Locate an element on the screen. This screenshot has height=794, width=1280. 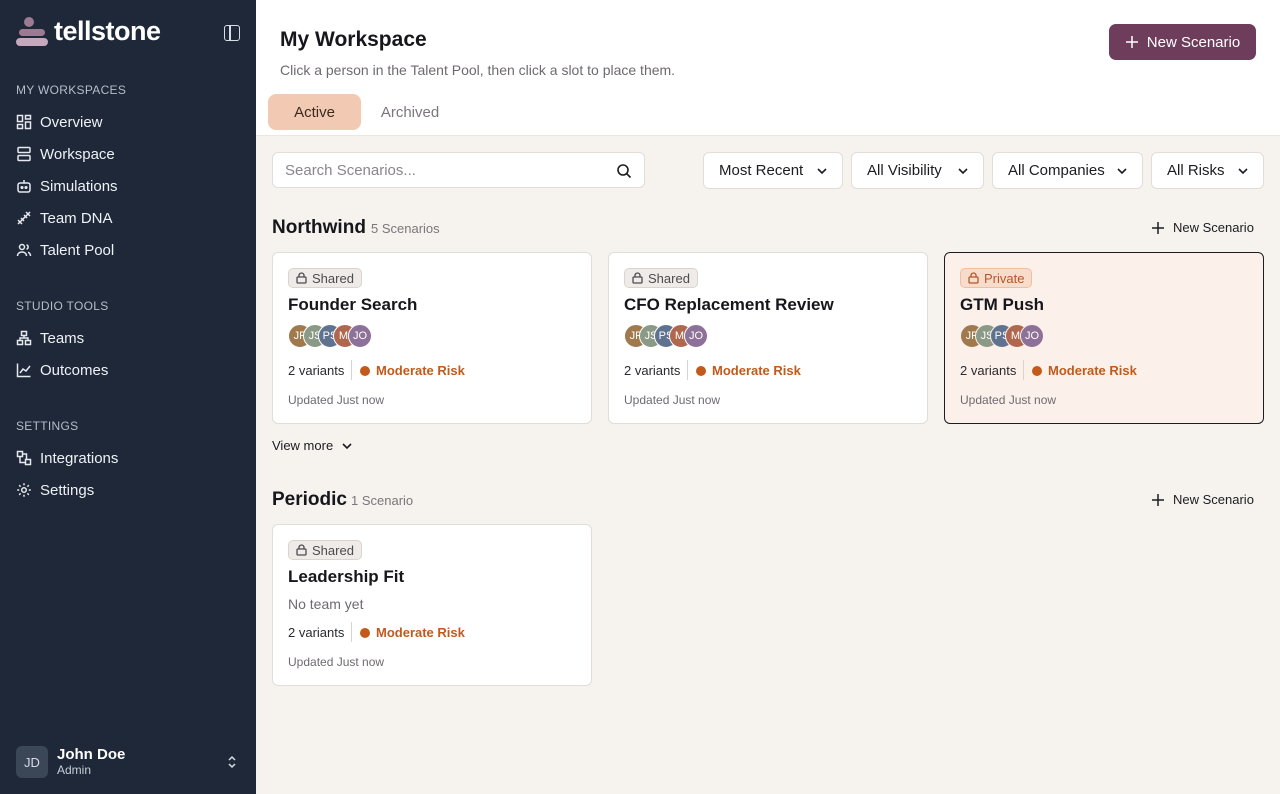
group-count: 5 Scenarios is located at coordinates (405, 228).